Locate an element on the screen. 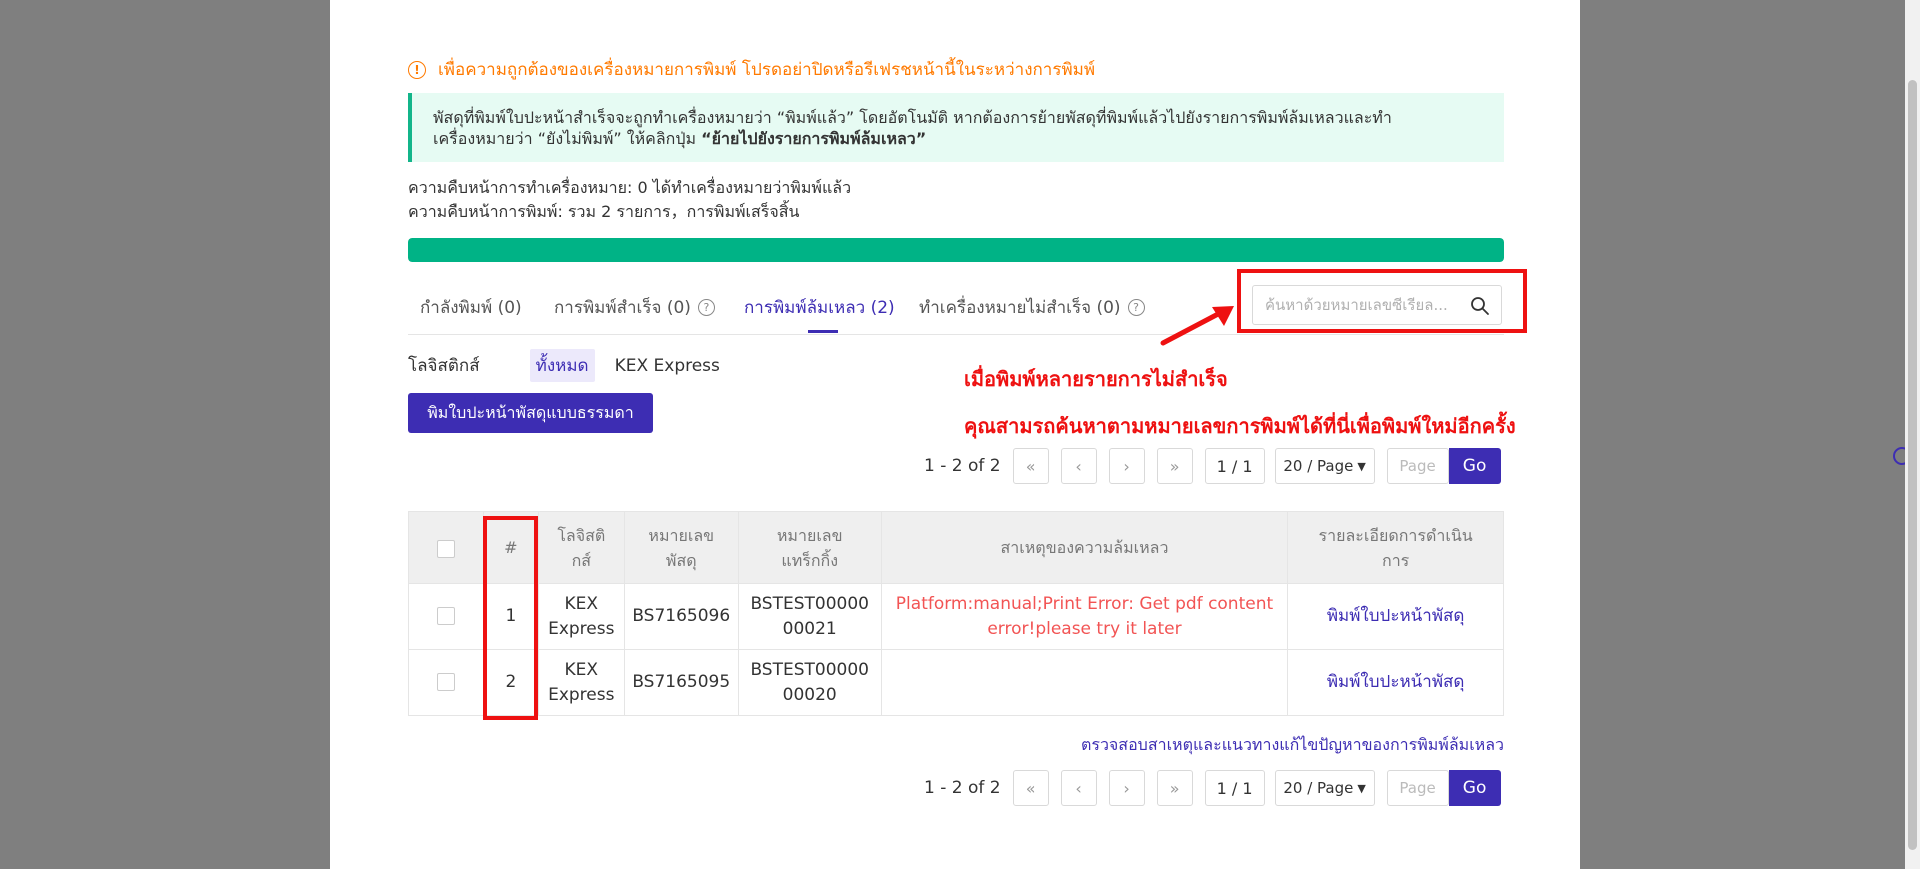 The width and height of the screenshot is (1920, 869). highlight-box-number-column is located at coordinates (510, 618).